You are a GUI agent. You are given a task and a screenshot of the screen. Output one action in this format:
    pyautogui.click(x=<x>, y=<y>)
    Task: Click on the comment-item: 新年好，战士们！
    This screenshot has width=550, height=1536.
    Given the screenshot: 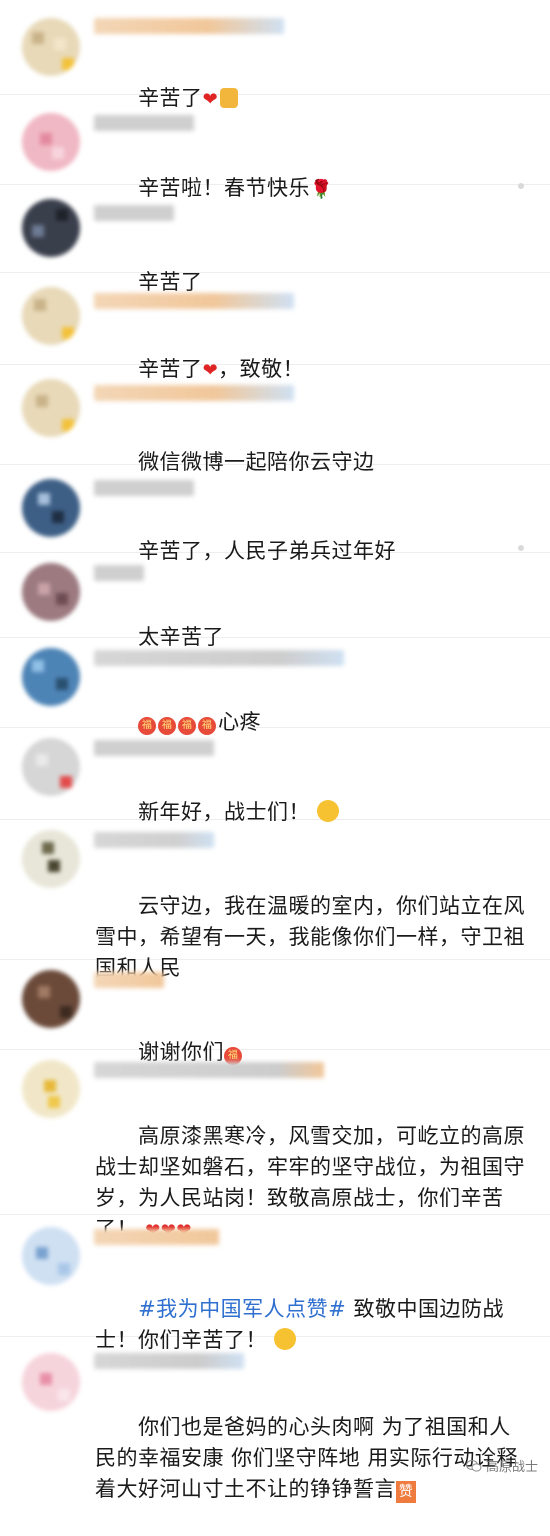 What is the action you would take?
    pyautogui.click(x=275, y=776)
    